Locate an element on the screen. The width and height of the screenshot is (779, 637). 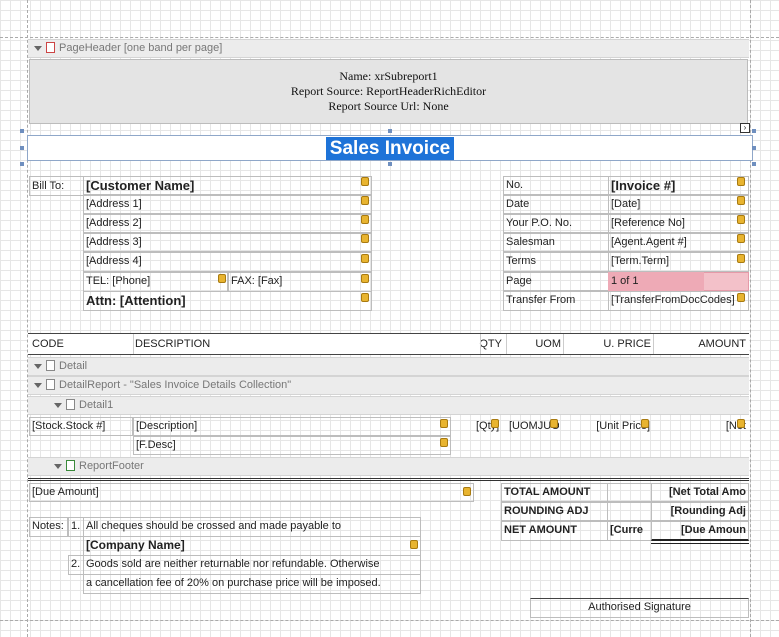
currency-field: [Curre is located at coordinates (629, 531).